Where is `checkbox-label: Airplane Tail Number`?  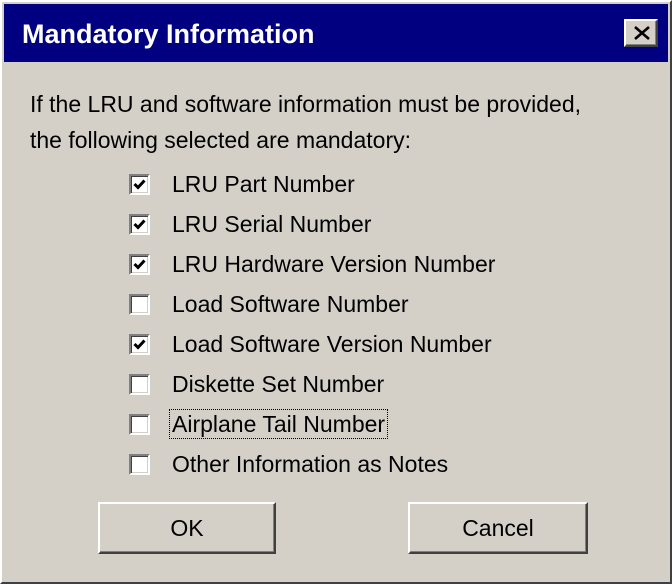 checkbox-label: Airplane Tail Number is located at coordinates (278, 424).